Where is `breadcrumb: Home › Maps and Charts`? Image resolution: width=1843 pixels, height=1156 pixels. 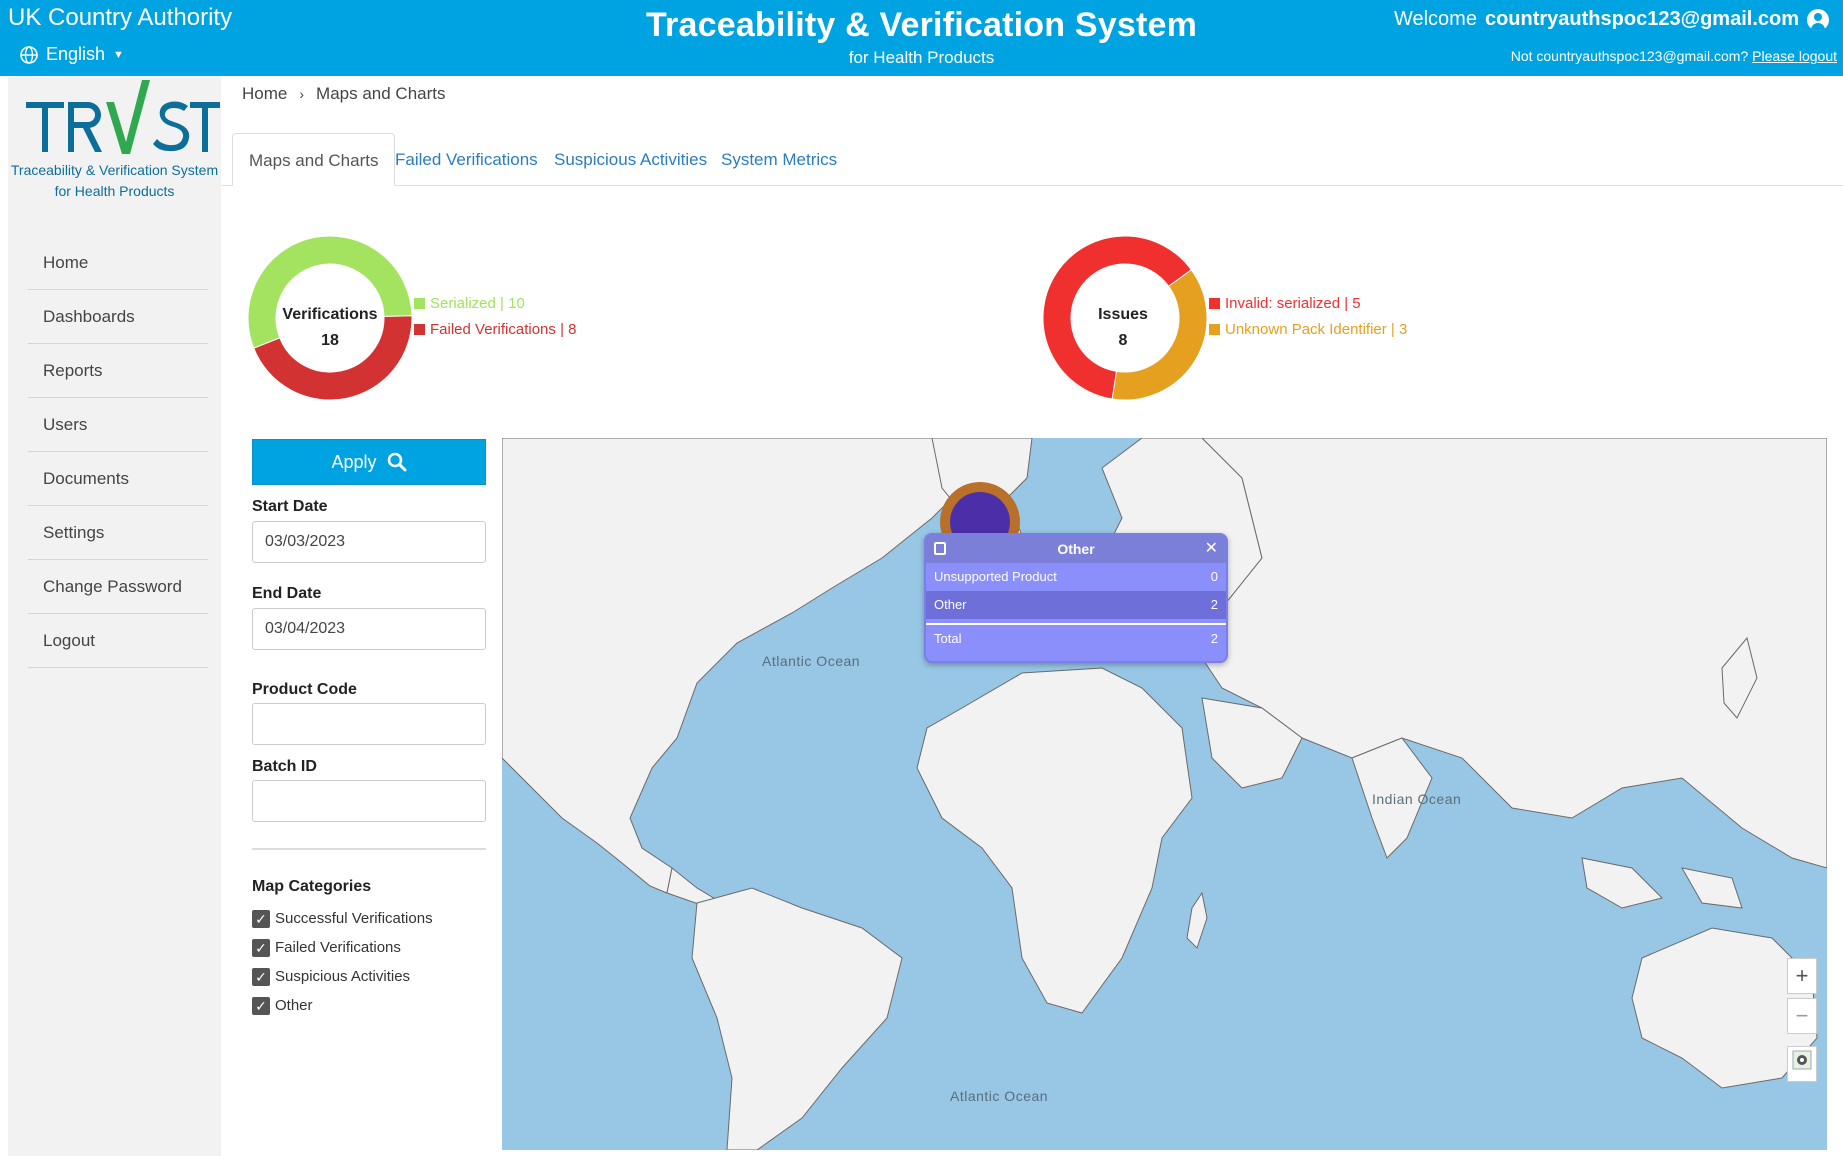
breadcrumb: Home › Maps and Charts is located at coordinates (343, 94).